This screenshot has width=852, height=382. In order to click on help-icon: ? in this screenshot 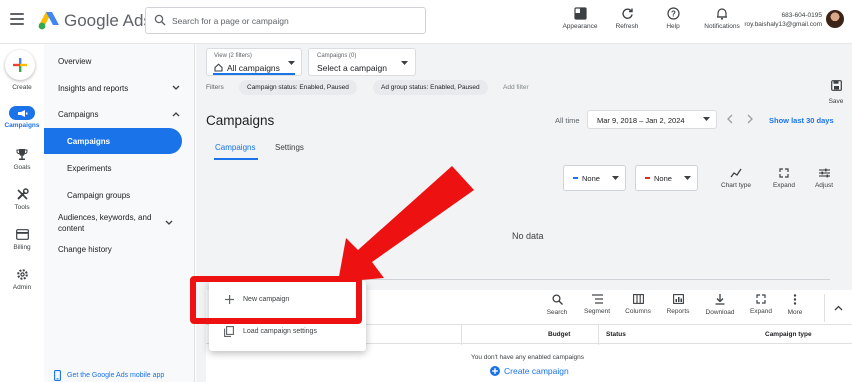, I will do `click(673, 13)`.